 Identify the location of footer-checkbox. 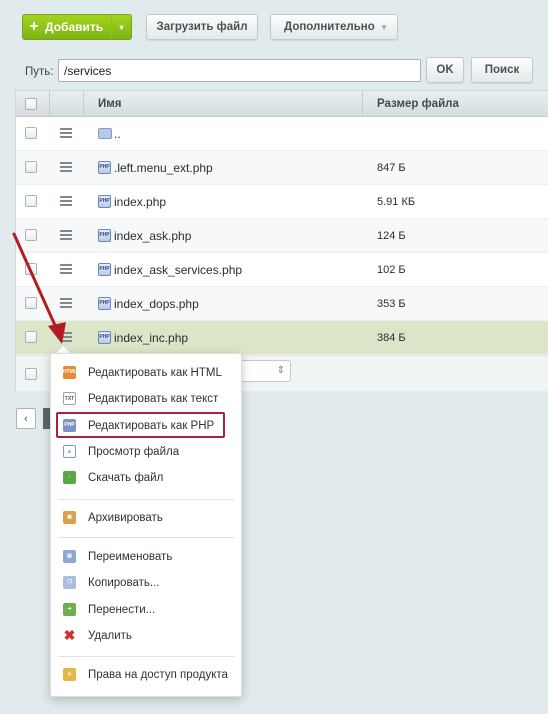
(31, 374).